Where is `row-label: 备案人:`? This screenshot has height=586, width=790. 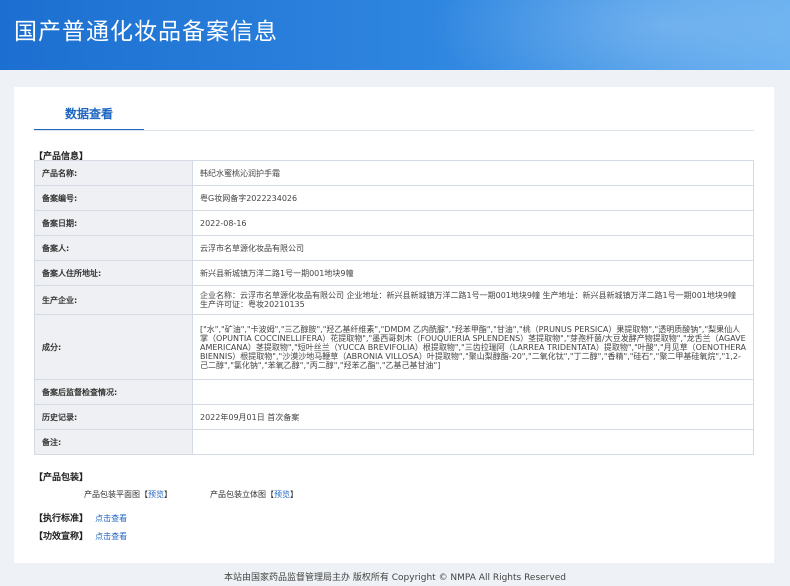
row-label: 备案人: is located at coordinates (113, 248).